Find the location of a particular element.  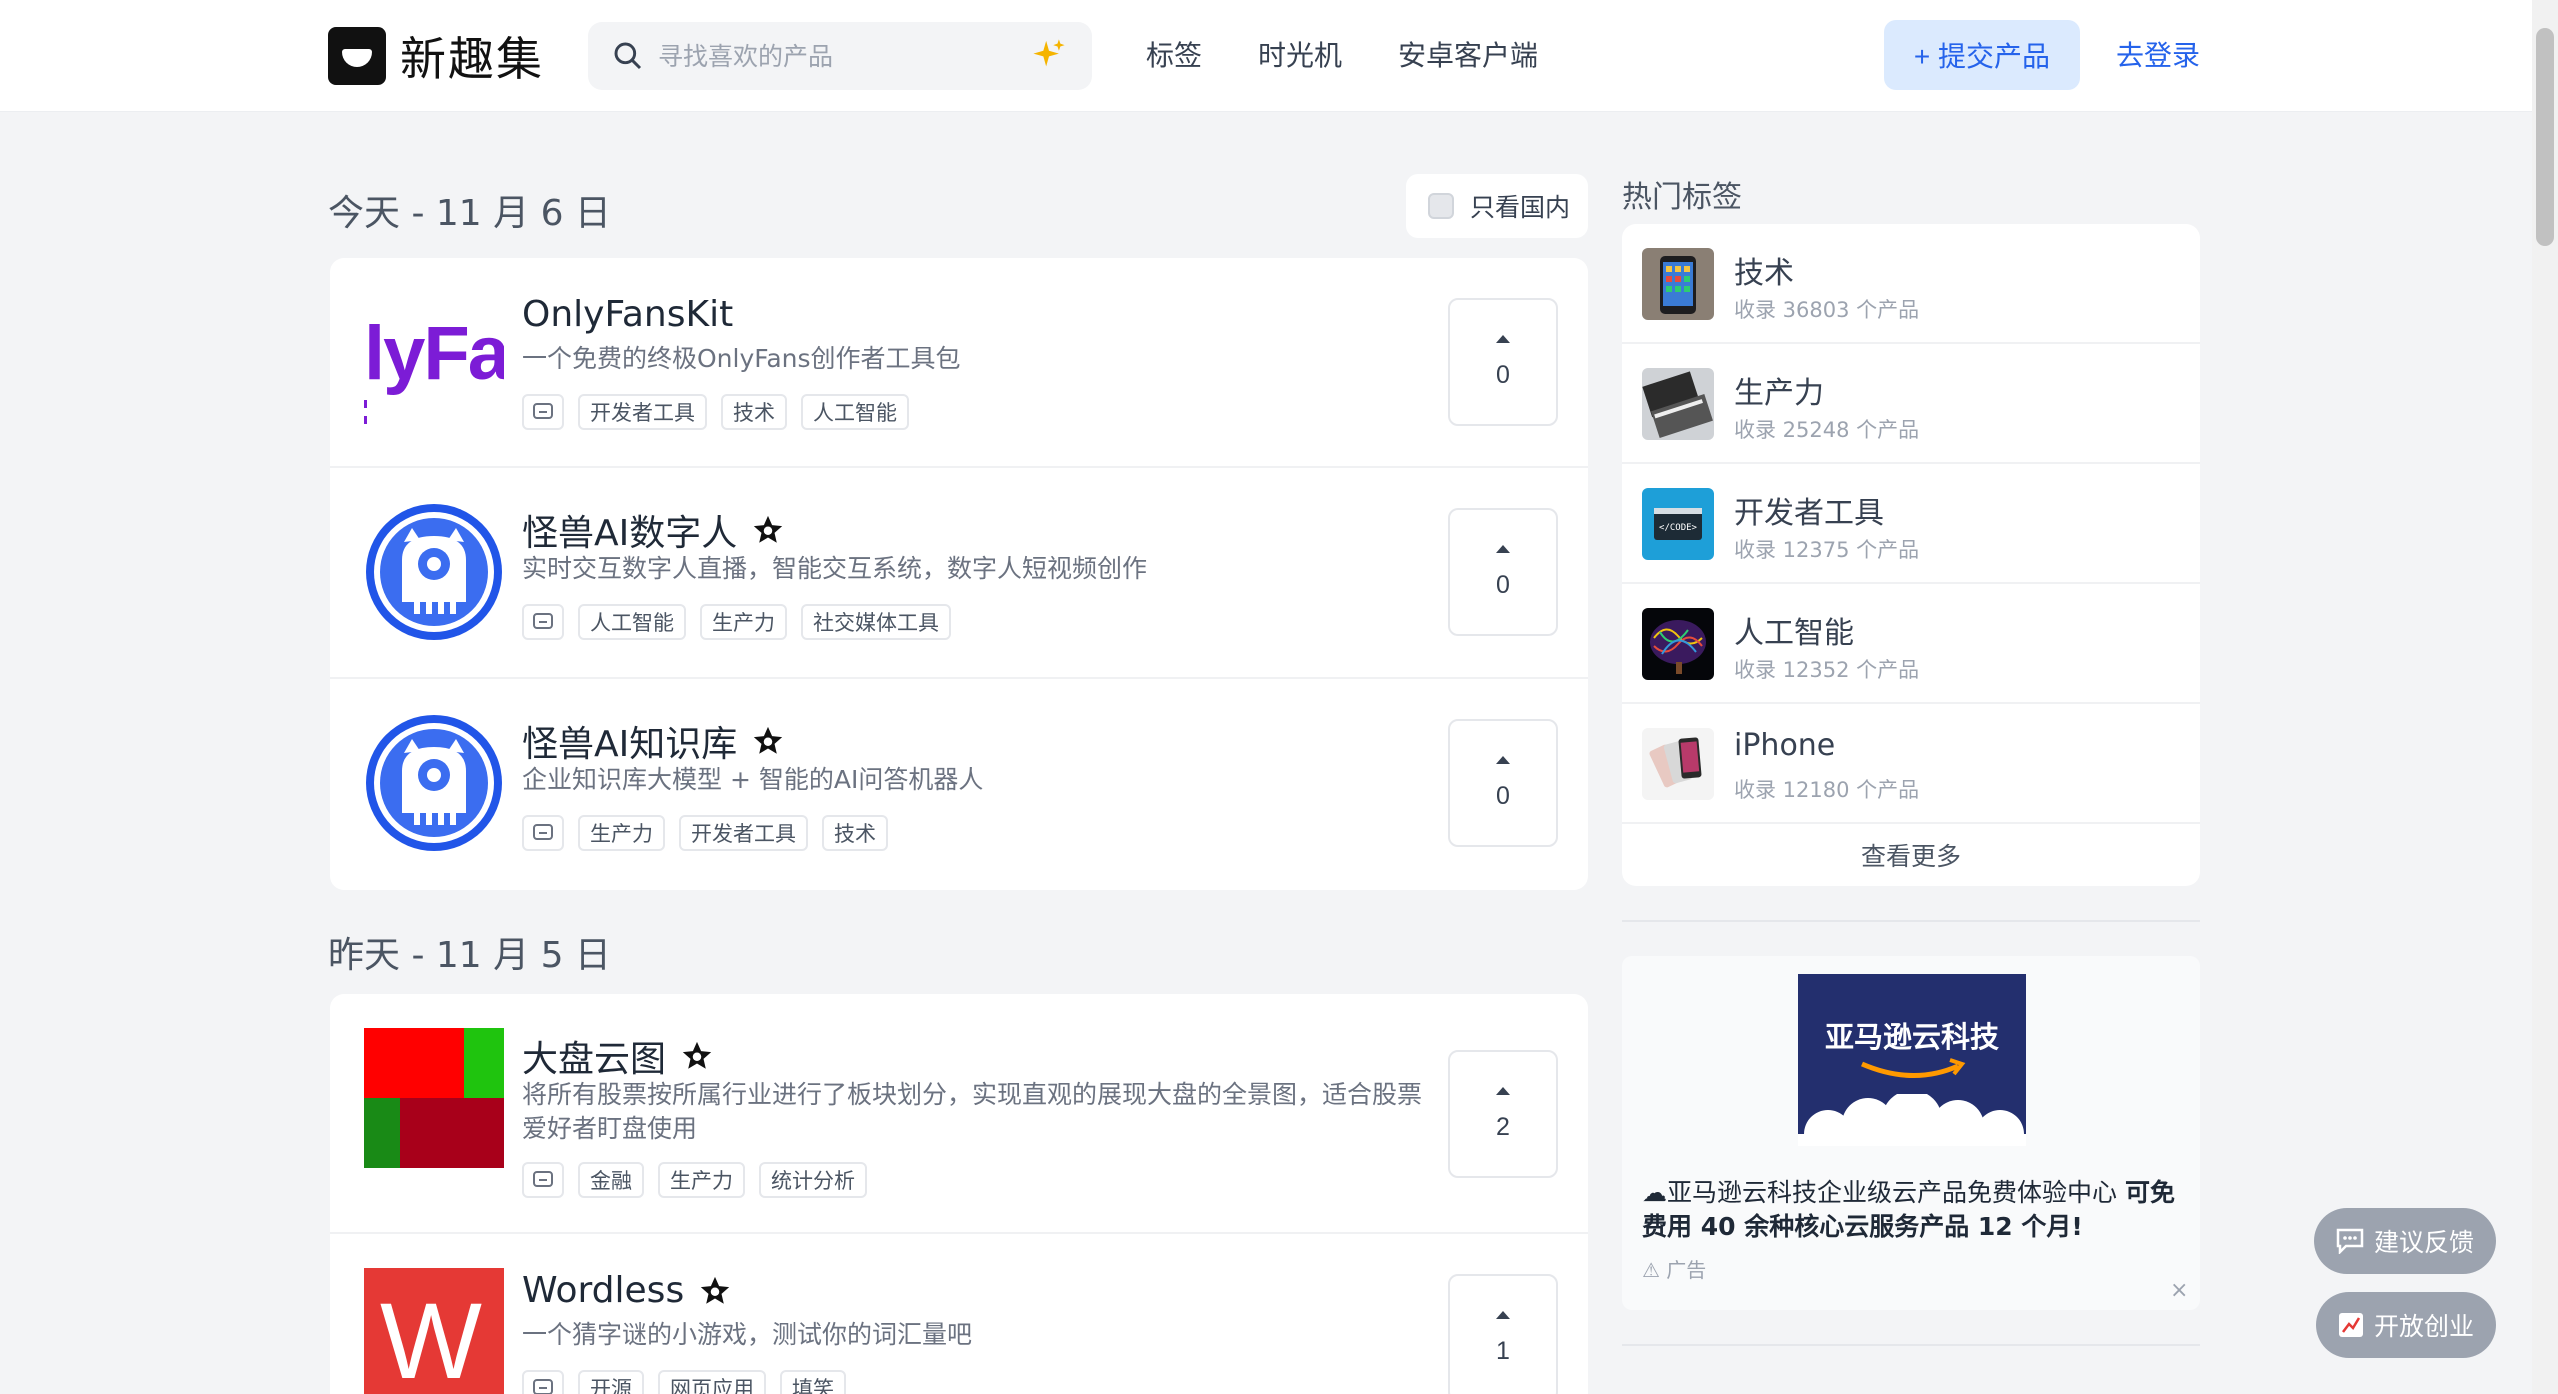

hot-tag-item: iPhone 收录 12180 个产品 is located at coordinates (1911, 764).